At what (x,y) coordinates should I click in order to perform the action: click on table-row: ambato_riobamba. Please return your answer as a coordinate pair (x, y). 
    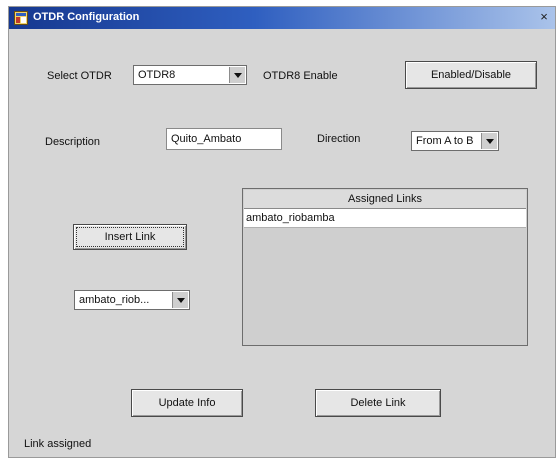
    Looking at the image, I should click on (385, 218).